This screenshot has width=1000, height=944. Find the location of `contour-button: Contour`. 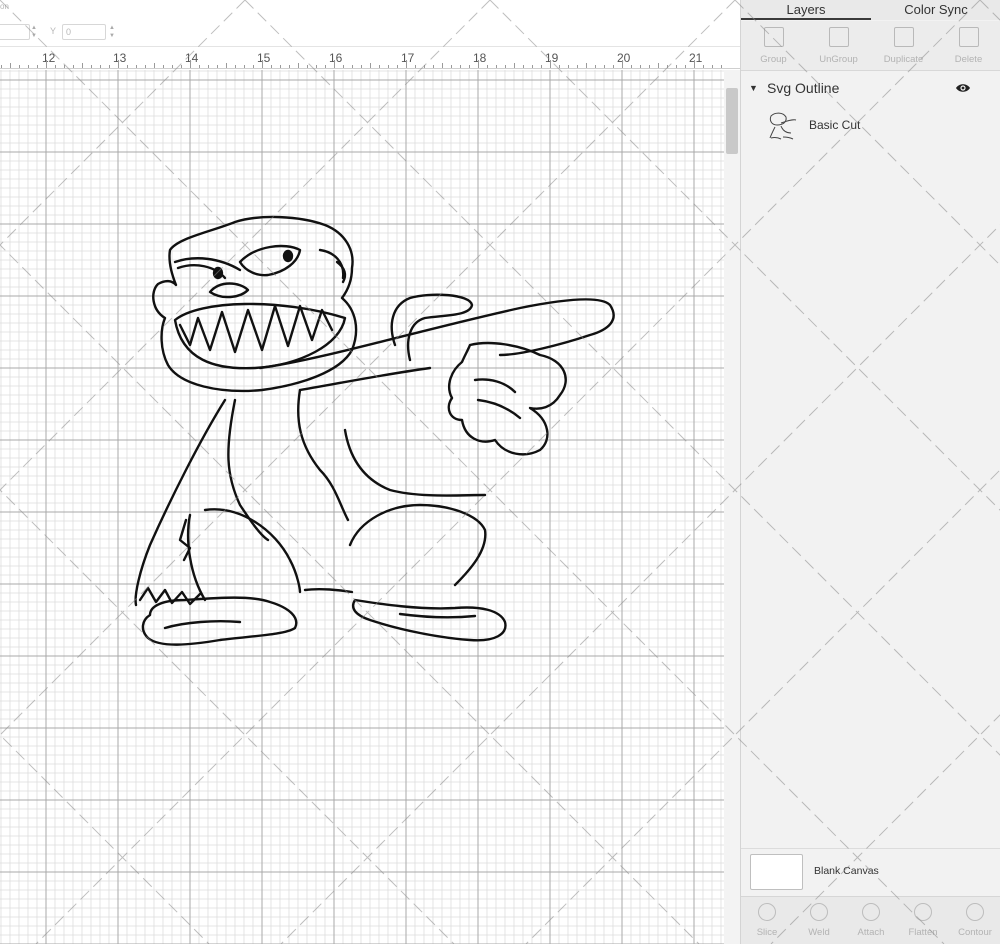

contour-button: Contour is located at coordinates (974, 920).